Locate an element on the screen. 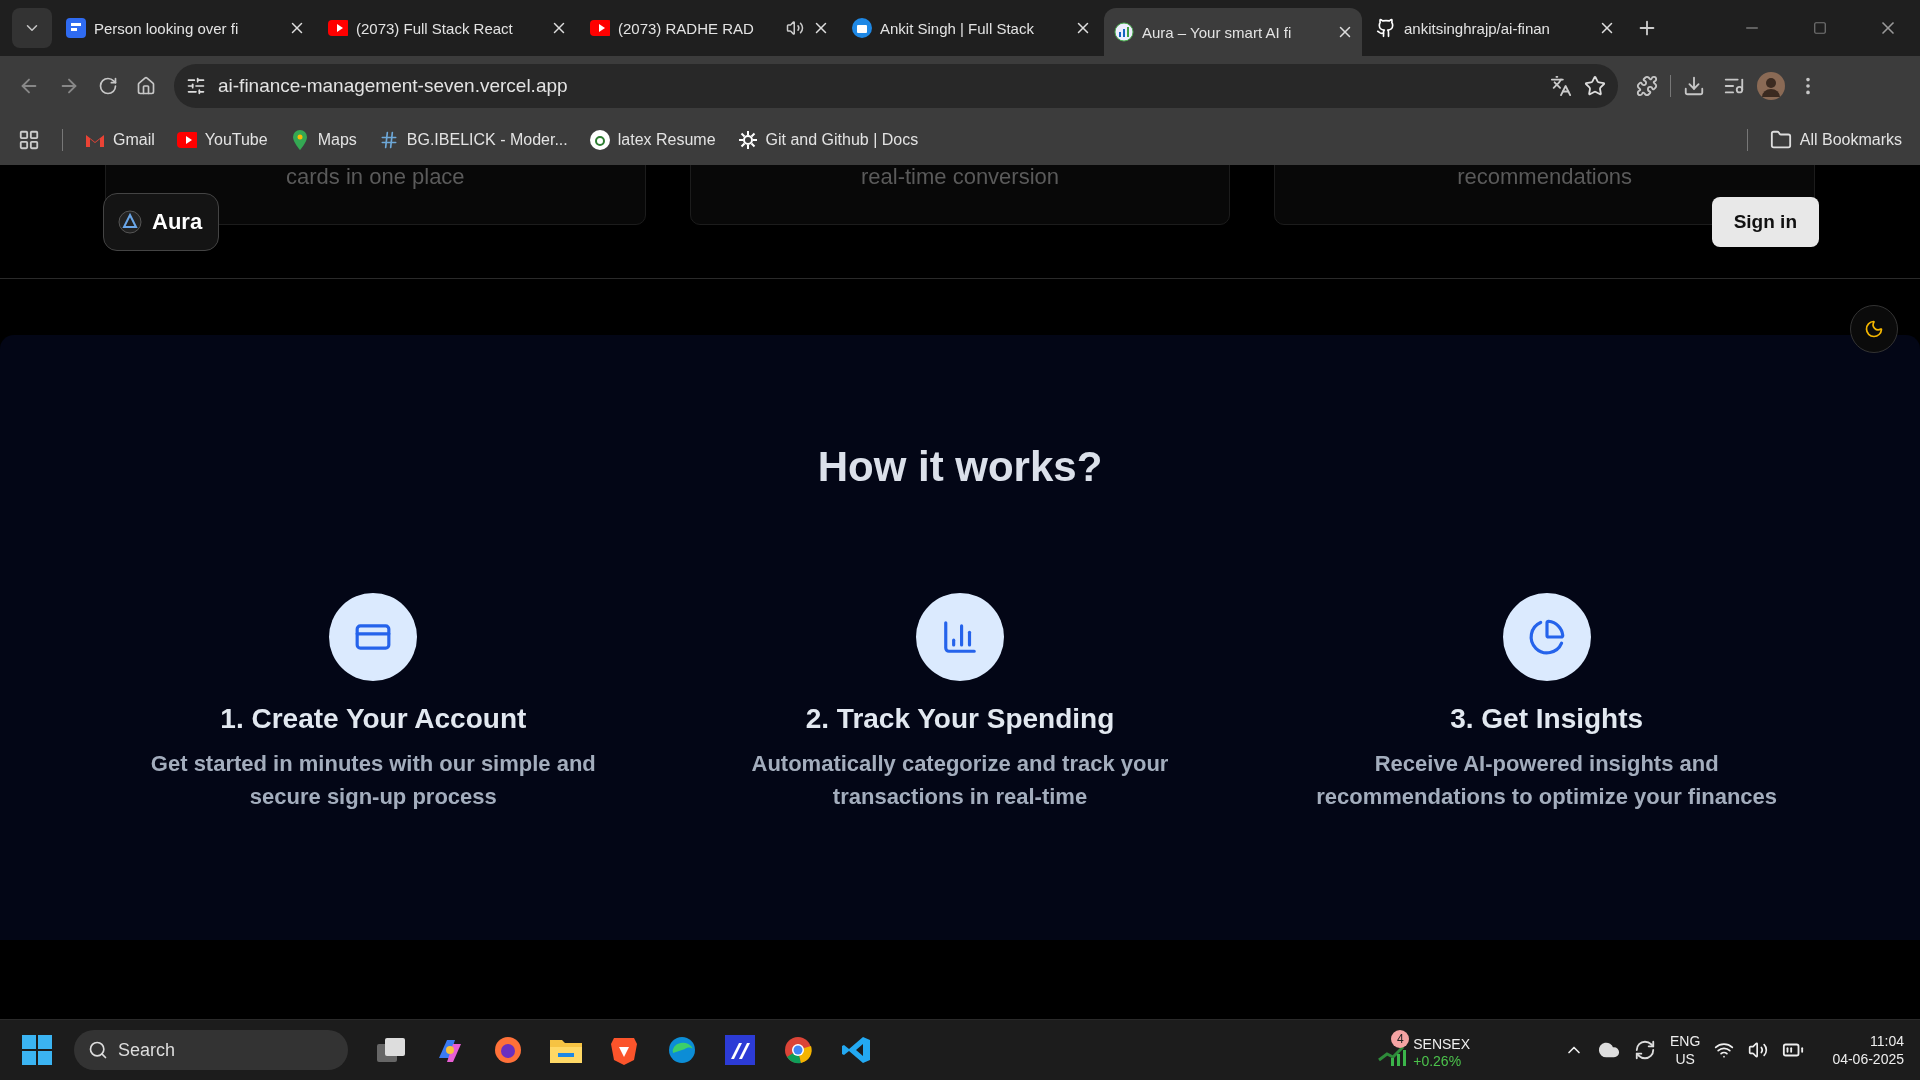 The height and width of the screenshot is (1080, 1920). browser-tab: Ankit Singh | Full Stack is located at coordinates (971, 28).